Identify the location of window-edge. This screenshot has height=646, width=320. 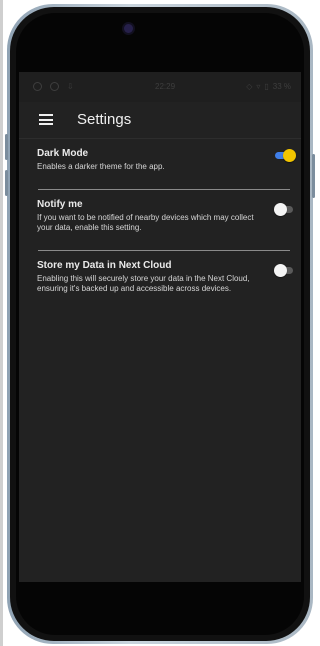
(1, 323).